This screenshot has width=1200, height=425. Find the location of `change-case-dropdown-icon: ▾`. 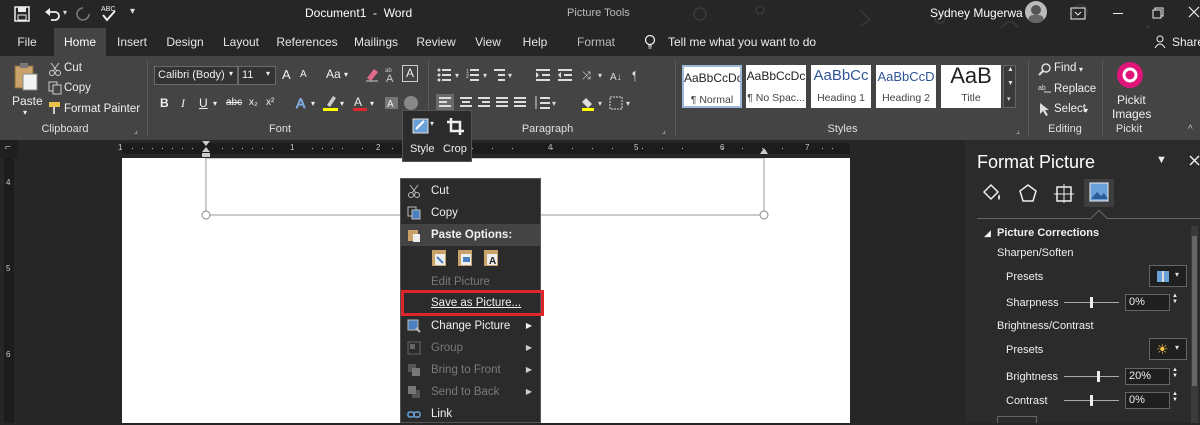

change-case-dropdown-icon: ▾ is located at coordinates (346, 74).